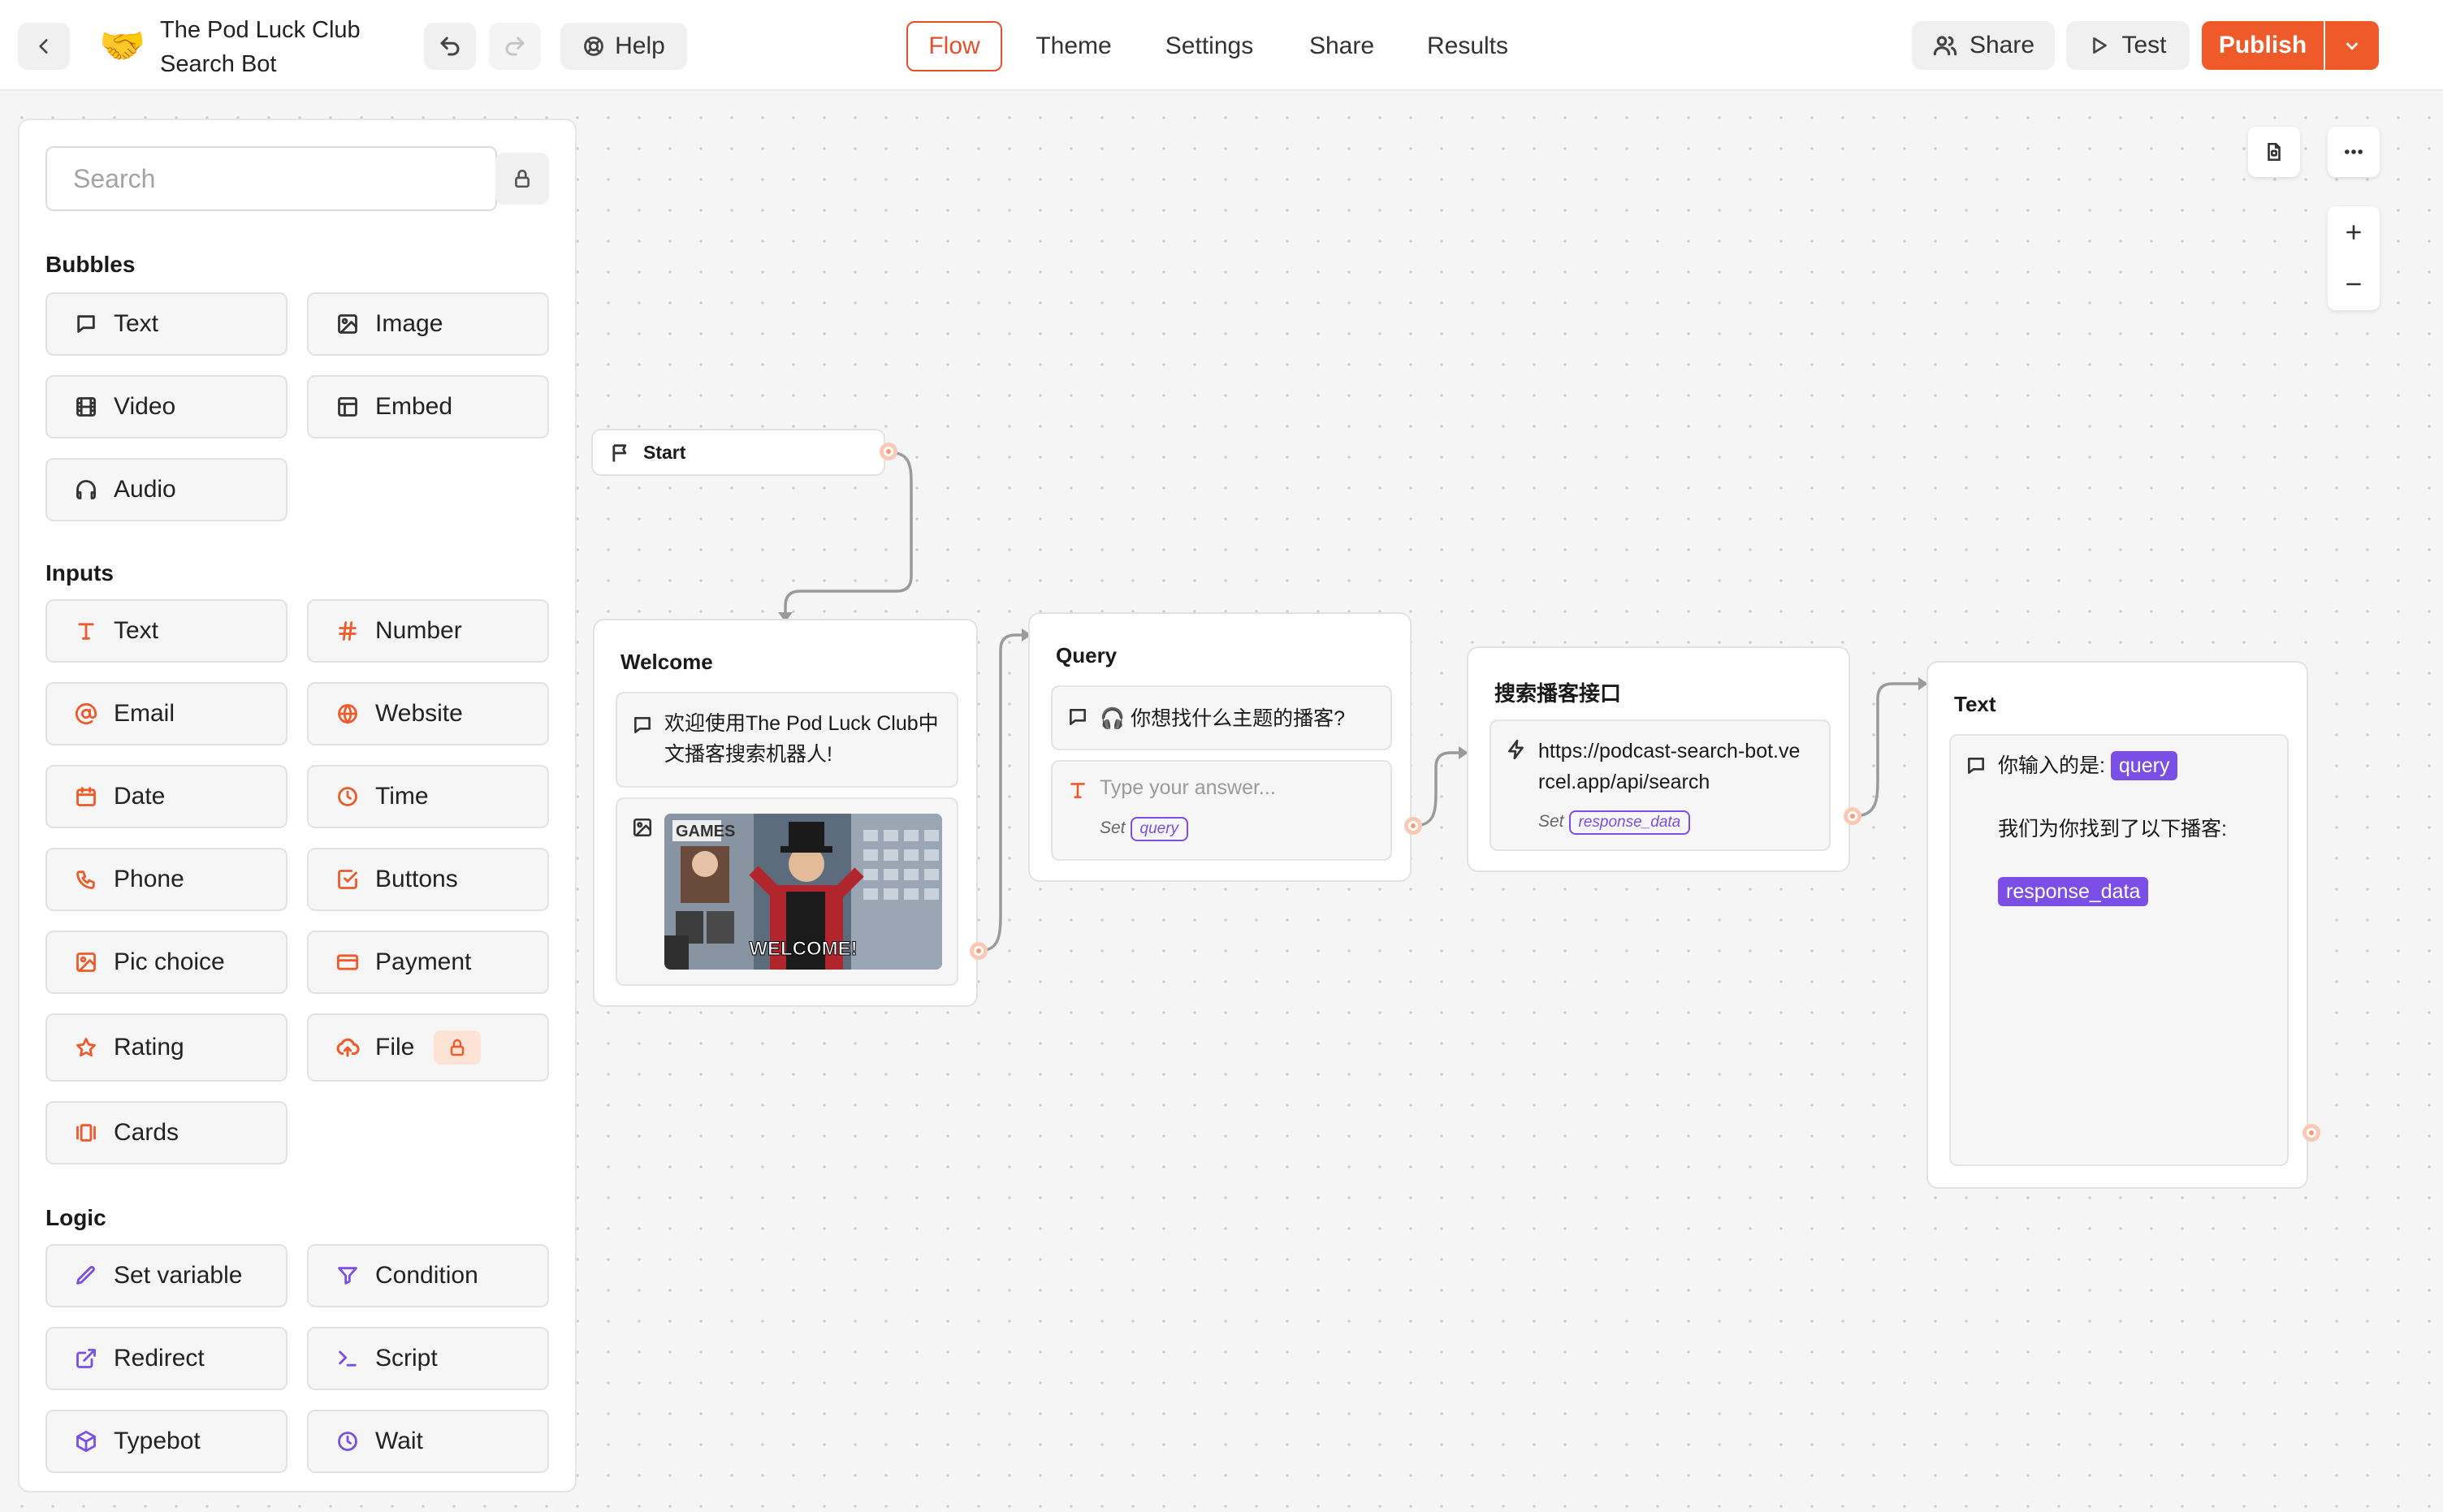 This screenshot has width=2443, height=1512. What do you see at coordinates (149, 879) in the screenshot?
I see `block-label: Phone` at bounding box center [149, 879].